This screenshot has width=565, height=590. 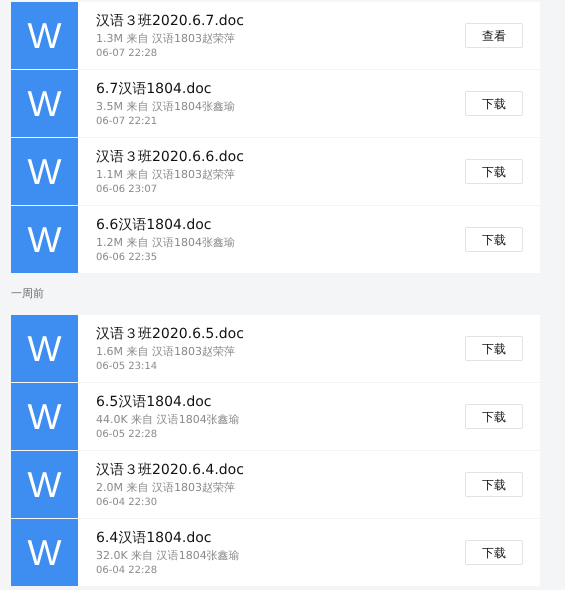 What do you see at coordinates (154, 538) in the screenshot?
I see `file-name: 6.4汉语1804.doc` at bounding box center [154, 538].